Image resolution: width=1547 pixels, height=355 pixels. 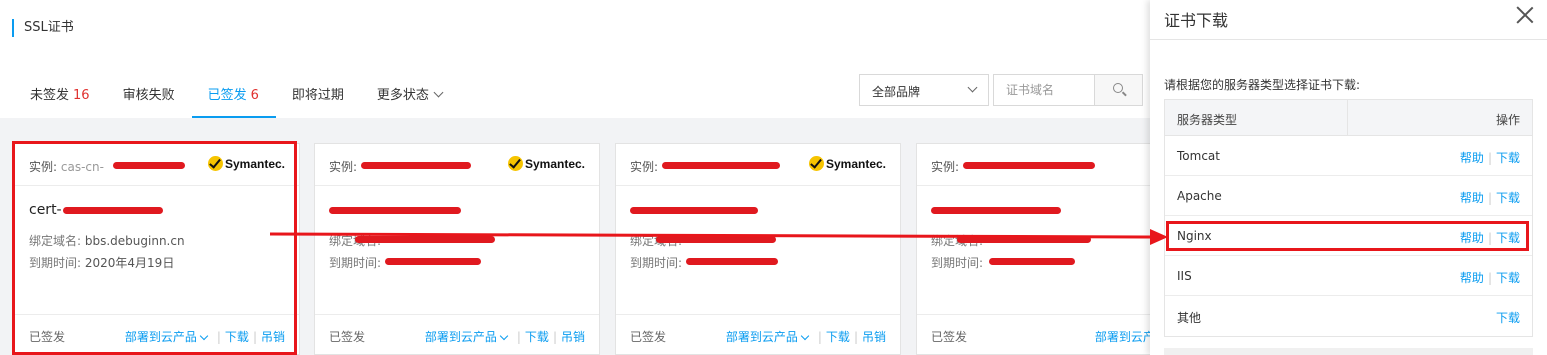 I want to click on table-row: 其他 下载, so click(x=1348, y=316).